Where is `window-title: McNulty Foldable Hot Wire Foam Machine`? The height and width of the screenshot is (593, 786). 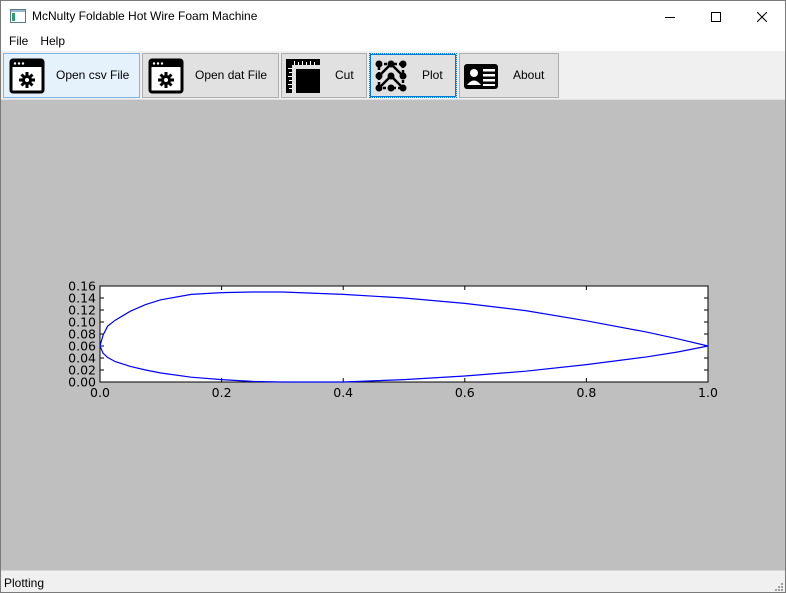 window-title: McNulty Foldable Hot Wire Foam Machine is located at coordinates (145, 16).